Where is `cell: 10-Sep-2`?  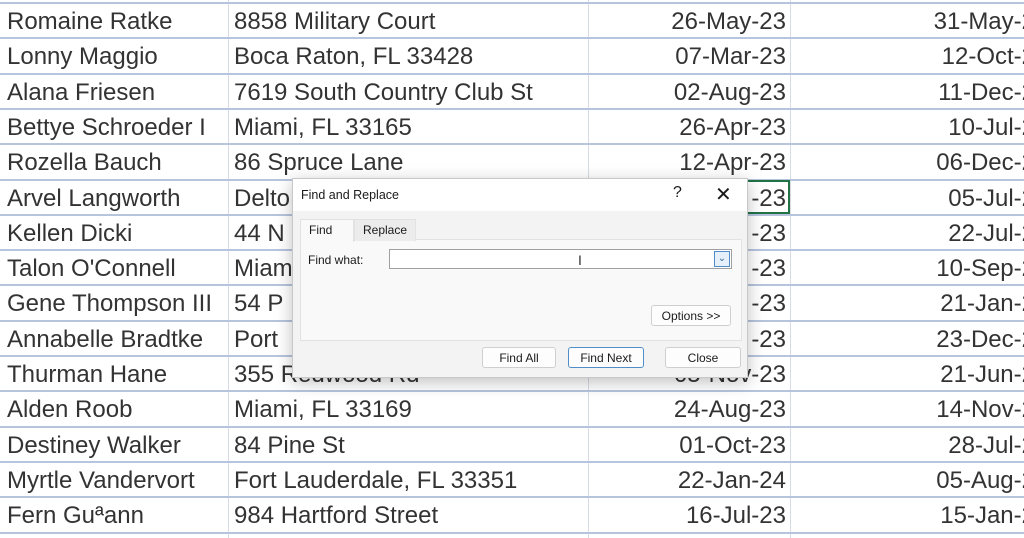
cell: 10-Sep-2 is located at coordinates (909, 268).